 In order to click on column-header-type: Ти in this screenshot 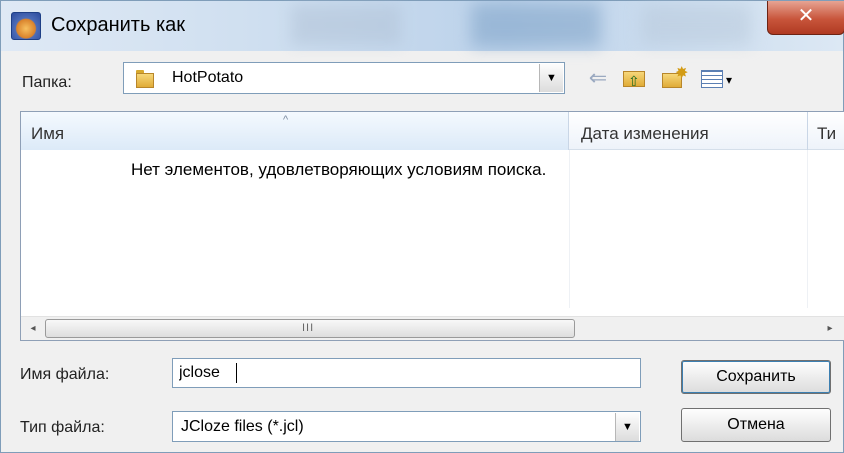, I will do `click(825, 131)`.